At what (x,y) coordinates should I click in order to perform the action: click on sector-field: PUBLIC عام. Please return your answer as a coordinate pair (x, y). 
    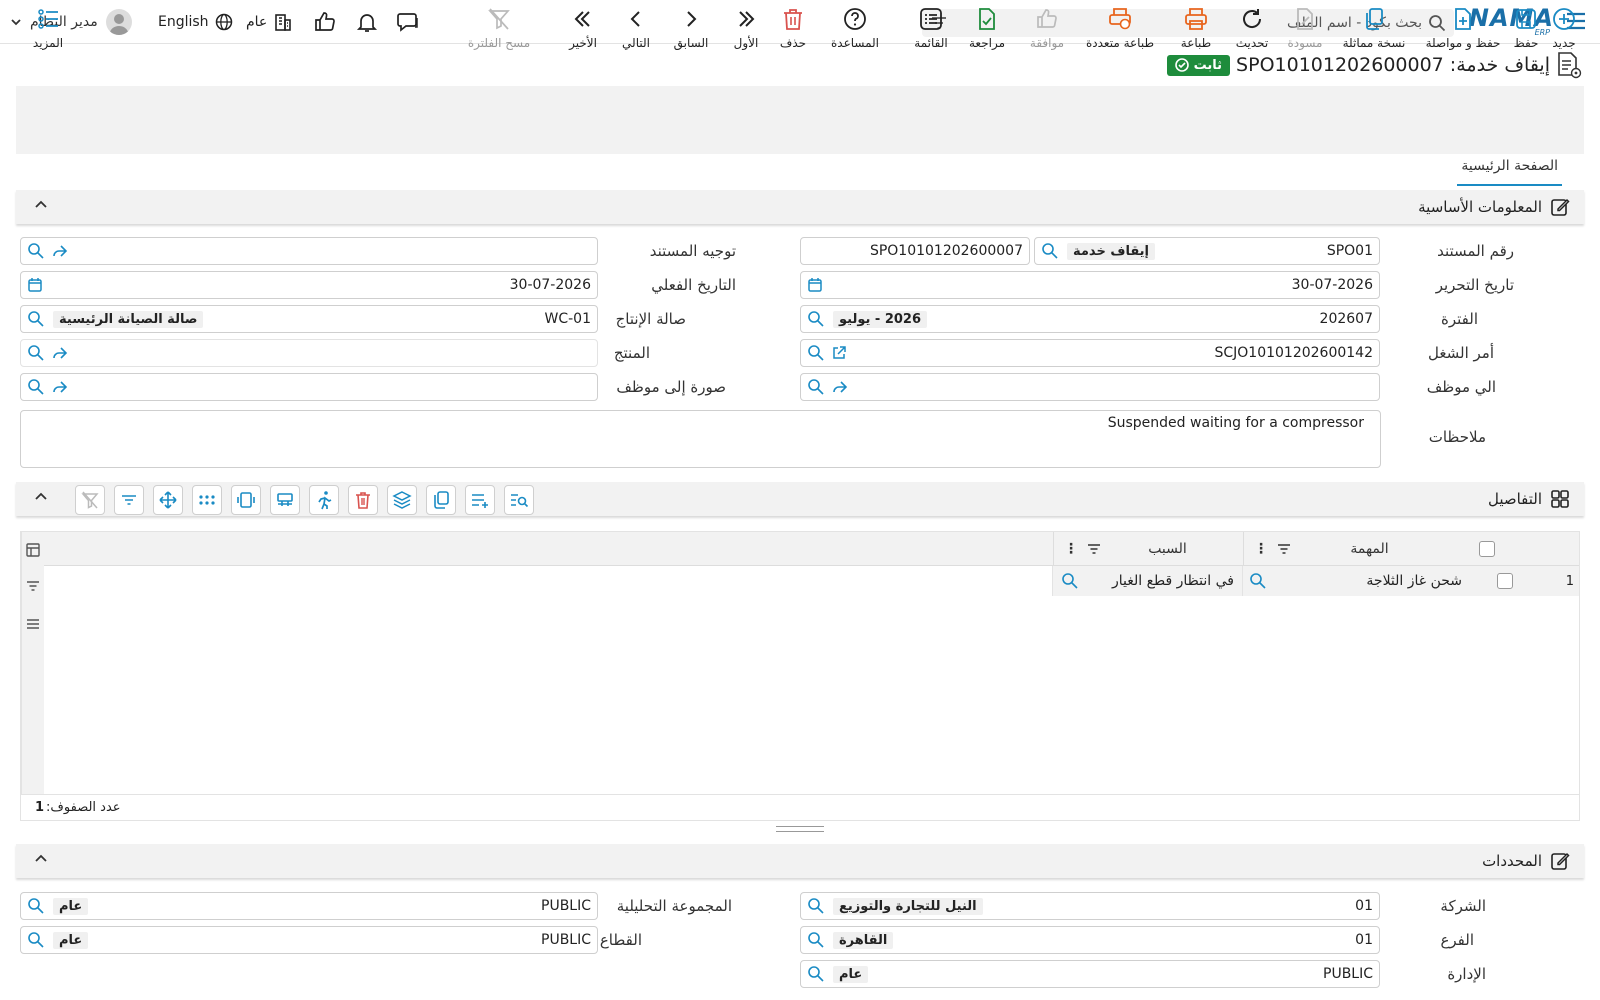
    Looking at the image, I should click on (309, 940).